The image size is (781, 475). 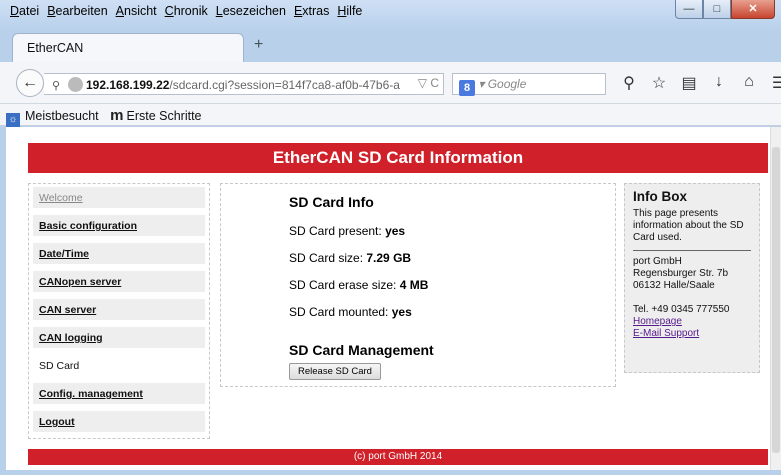 What do you see at coordinates (77, 11) in the screenshot?
I see `menu-bearbeiten: Bearbeiten` at bounding box center [77, 11].